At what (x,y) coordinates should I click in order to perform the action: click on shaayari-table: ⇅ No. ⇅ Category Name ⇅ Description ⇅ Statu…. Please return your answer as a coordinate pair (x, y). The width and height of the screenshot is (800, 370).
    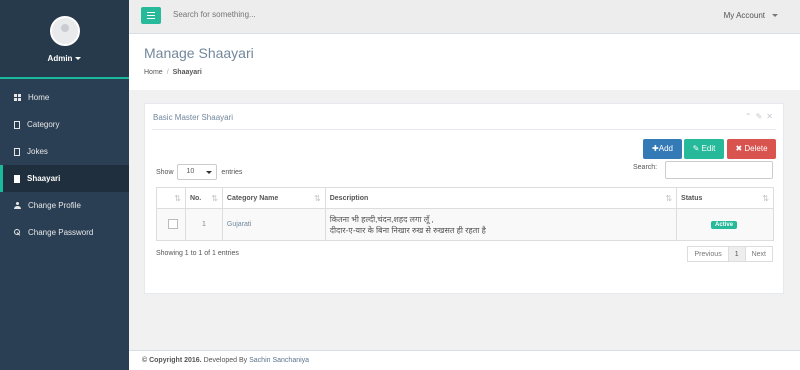
    Looking at the image, I should click on (465, 214).